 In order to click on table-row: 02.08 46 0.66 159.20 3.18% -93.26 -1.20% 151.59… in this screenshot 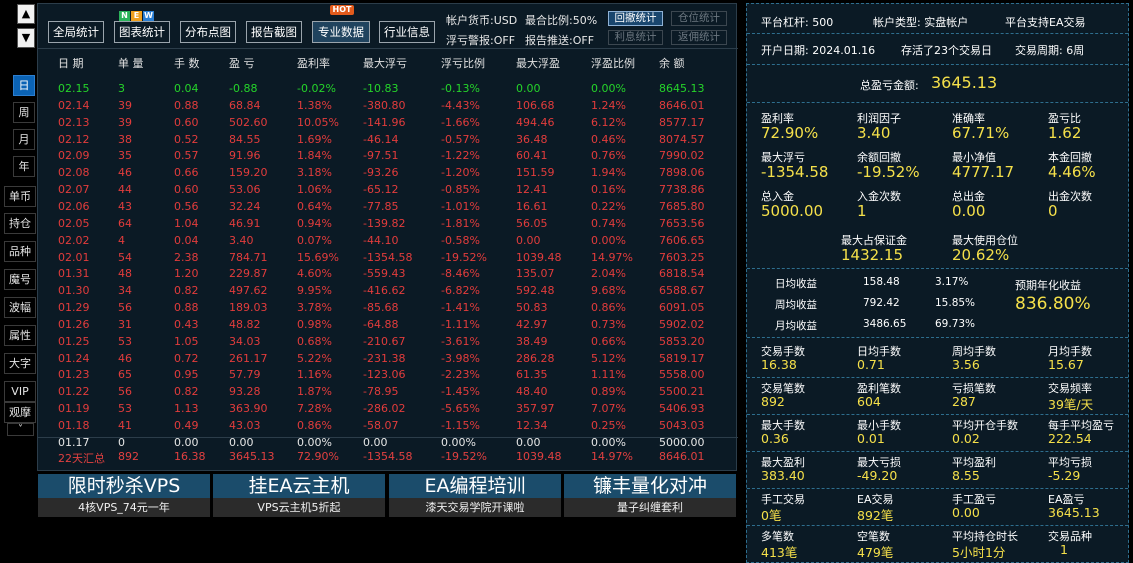, I will do `click(388, 174)`.